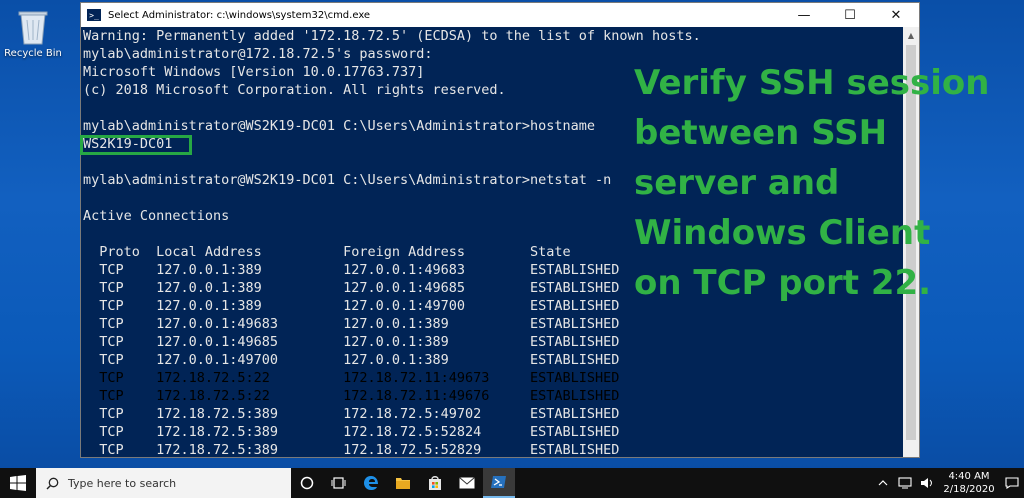 The height and width of the screenshot is (498, 1024). What do you see at coordinates (499, 483) in the screenshot?
I see `powershell-icon` at bounding box center [499, 483].